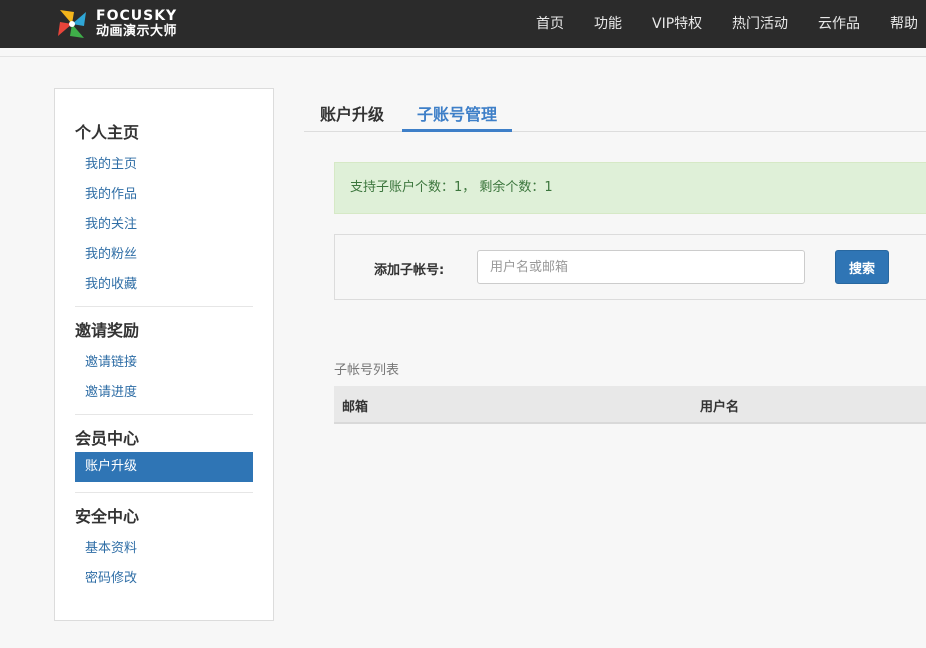 This screenshot has height=648, width=926. Describe the element at coordinates (457, 130) in the screenshot. I see `tab-active-indicator` at that location.